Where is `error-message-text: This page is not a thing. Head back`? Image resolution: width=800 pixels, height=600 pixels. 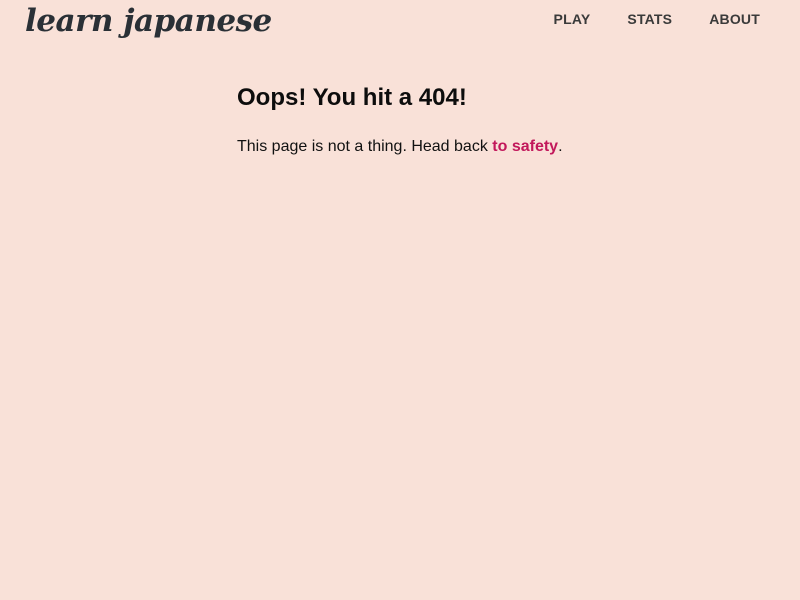 error-message-text: This page is not a thing. Head back is located at coordinates (365, 146).